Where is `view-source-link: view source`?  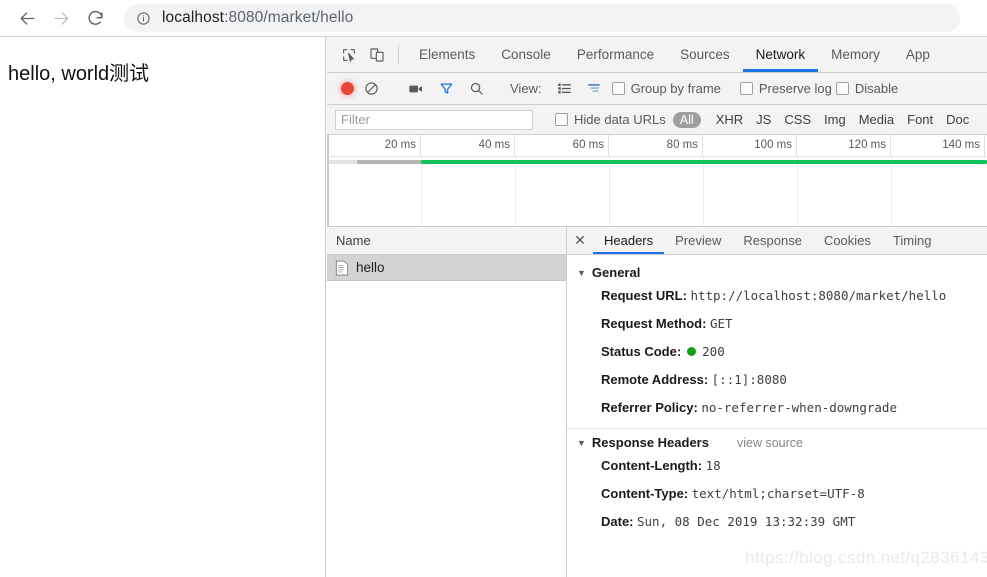
view-source-link: view source is located at coordinates (770, 443).